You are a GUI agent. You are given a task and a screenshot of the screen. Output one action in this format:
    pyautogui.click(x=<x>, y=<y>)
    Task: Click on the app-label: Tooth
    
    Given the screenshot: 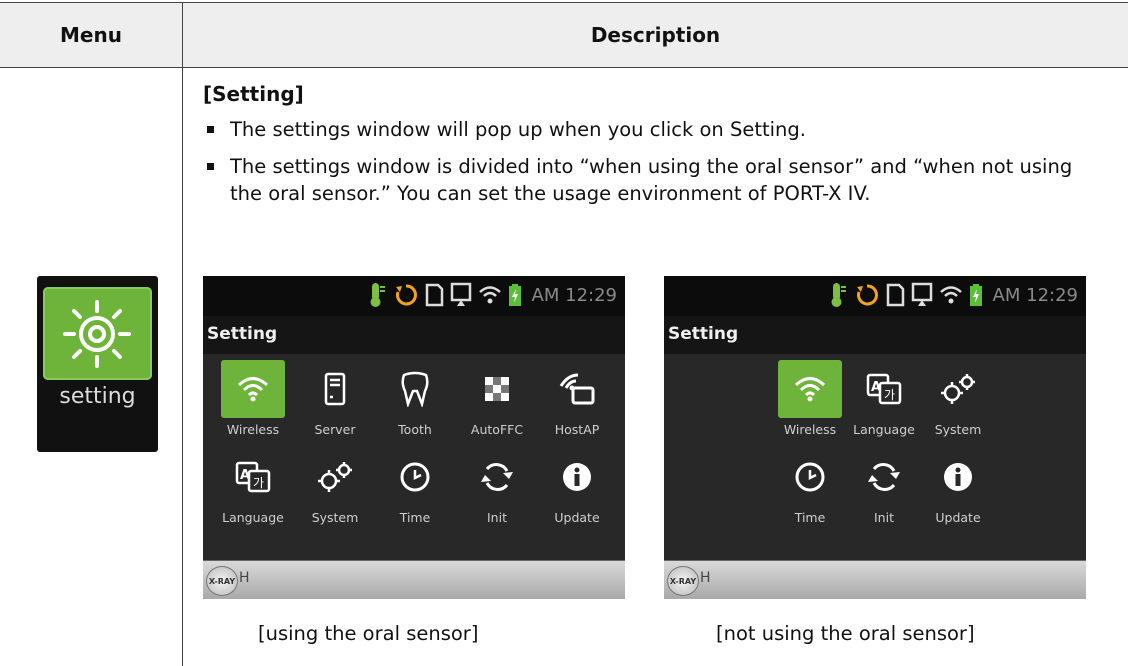 What is the action you would take?
    pyautogui.click(x=415, y=429)
    